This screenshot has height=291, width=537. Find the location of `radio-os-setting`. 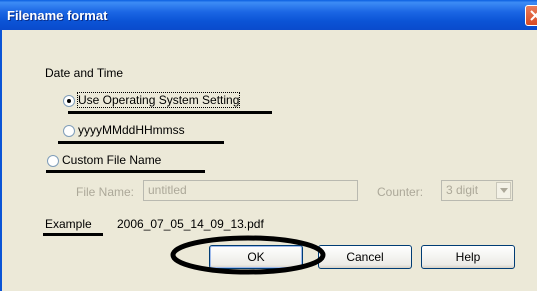

radio-os-setting is located at coordinates (69, 101).